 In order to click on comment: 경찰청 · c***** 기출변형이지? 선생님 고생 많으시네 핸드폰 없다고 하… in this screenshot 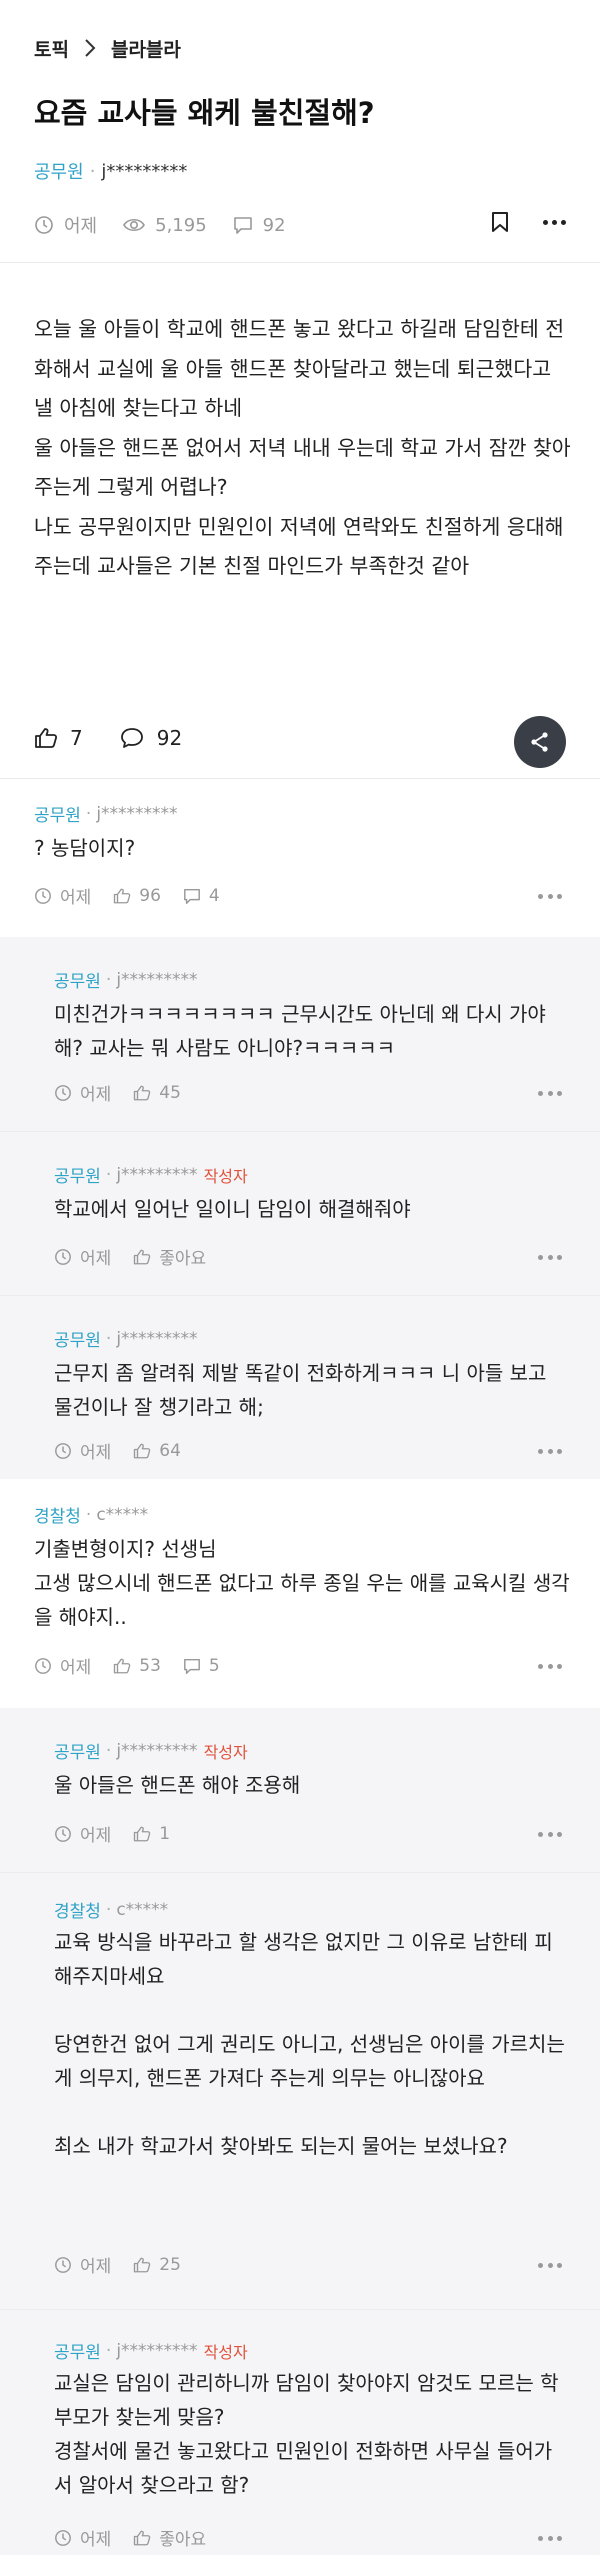, I will do `click(300, 1594)`.